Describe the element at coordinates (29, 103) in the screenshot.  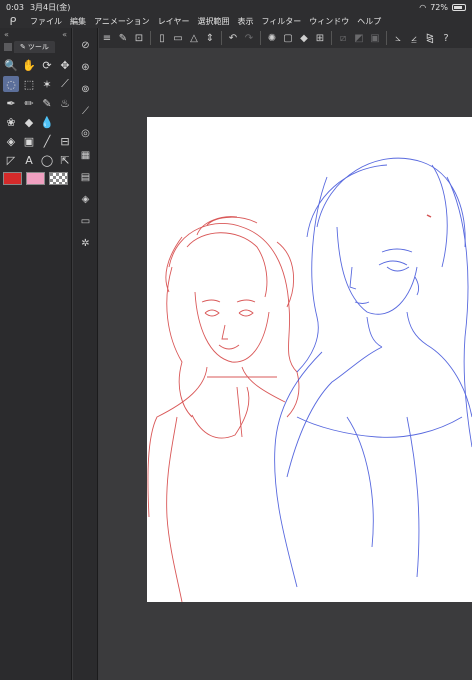
I see `pencil-tool-icon: ✏` at that location.